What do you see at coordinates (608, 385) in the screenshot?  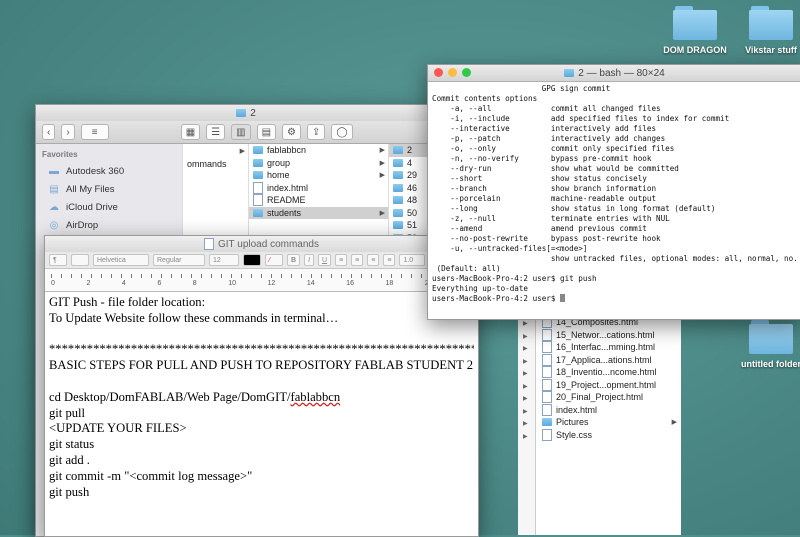 I see `list-item: 19_Project...opment.html` at bounding box center [608, 385].